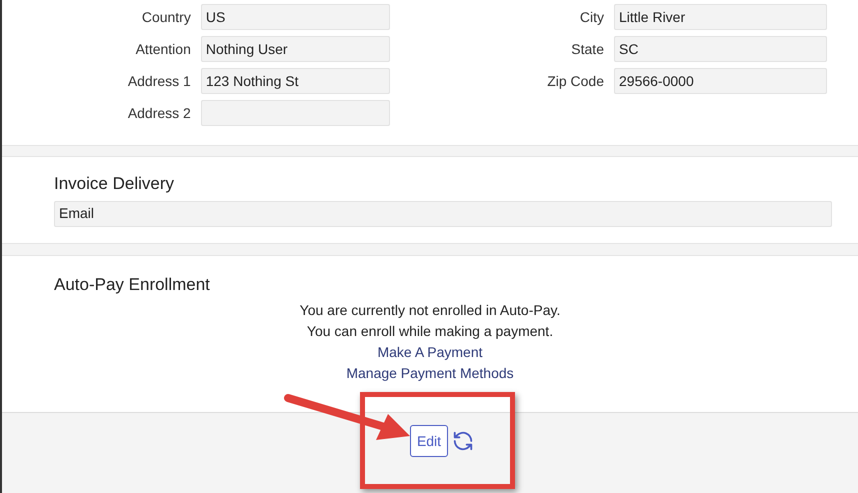 This screenshot has height=493, width=858. What do you see at coordinates (295, 81) in the screenshot?
I see `input-field: 123 Nothing St` at bounding box center [295, 81].